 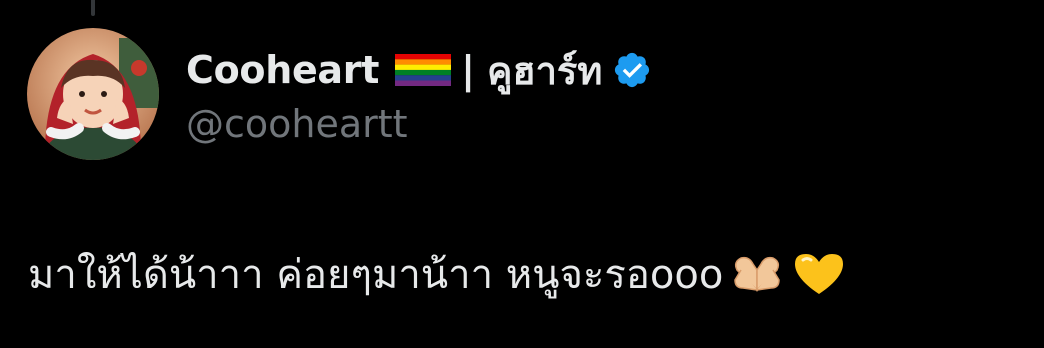 I want to click on tweet-body: มาให้ได้น้าาา ค่อยๆมาน้าา หนูจะรอooo, so click(x=437, y=274).